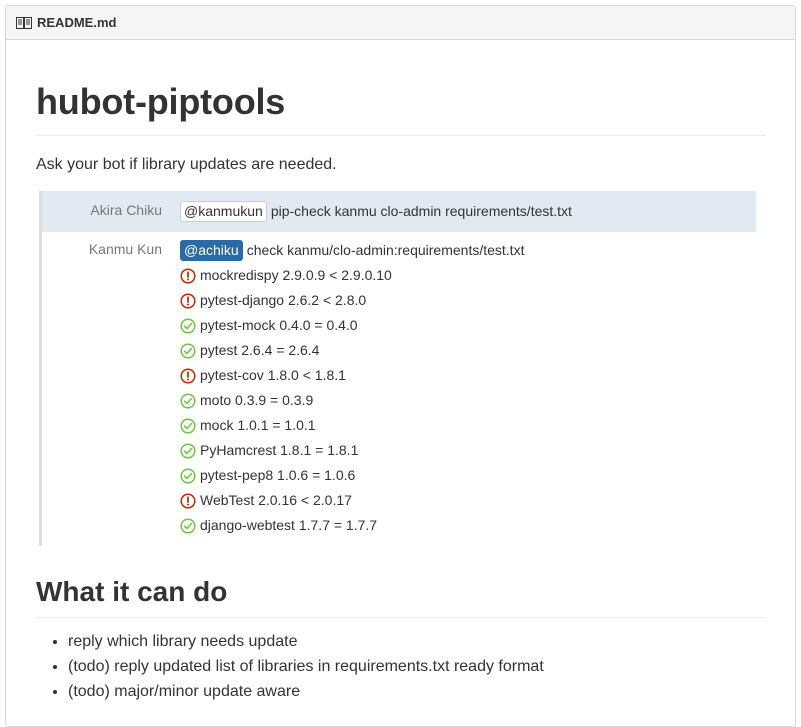 The width and height of the screenshot is (801, 727). I want to click on readme-header: README.md, so click(400, 23).